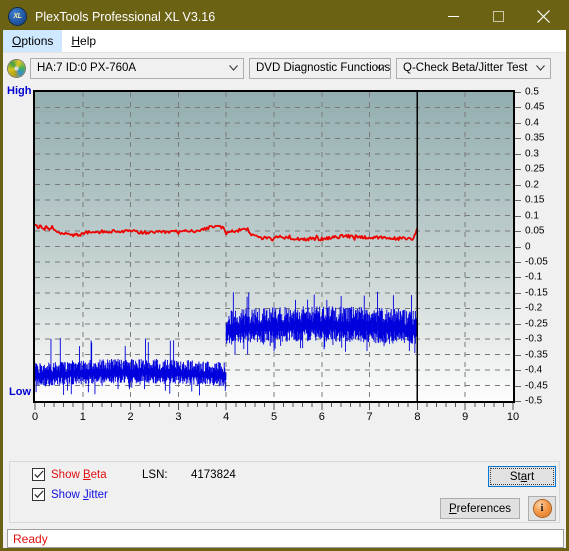 This screenshot has width=569, height=551. I want to click on show-beta-row: Show Beta, so click(69, 474).